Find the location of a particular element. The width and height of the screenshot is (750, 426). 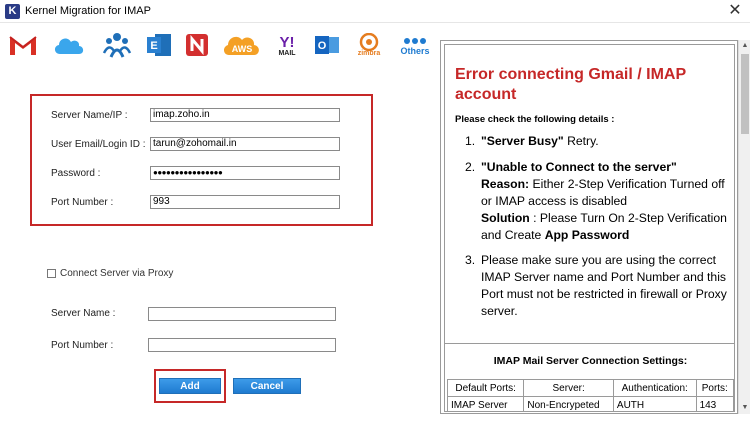

provider-toolbar: E AWS Y! MAIL O zimbra Others is located at coordinates (220, 46).